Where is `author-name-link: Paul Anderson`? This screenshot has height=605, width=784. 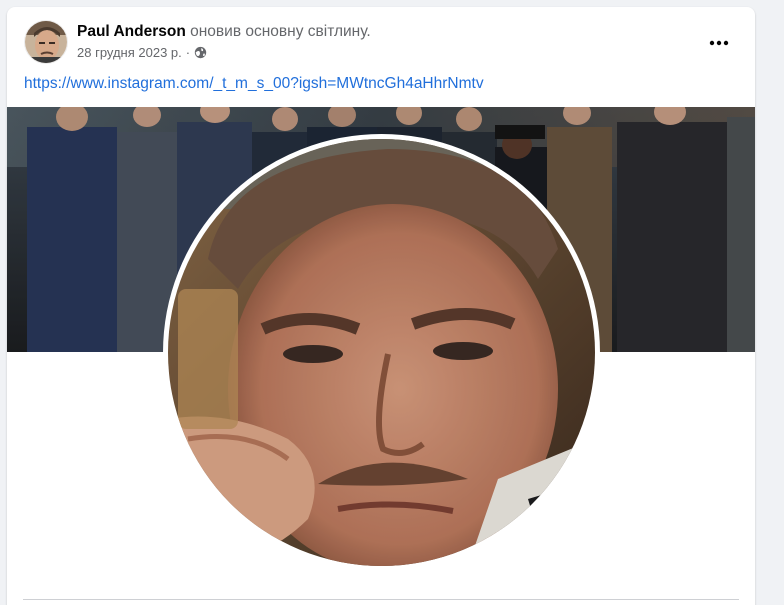 author-name-link: Paul Anderson is located at coordinates (131, 31).